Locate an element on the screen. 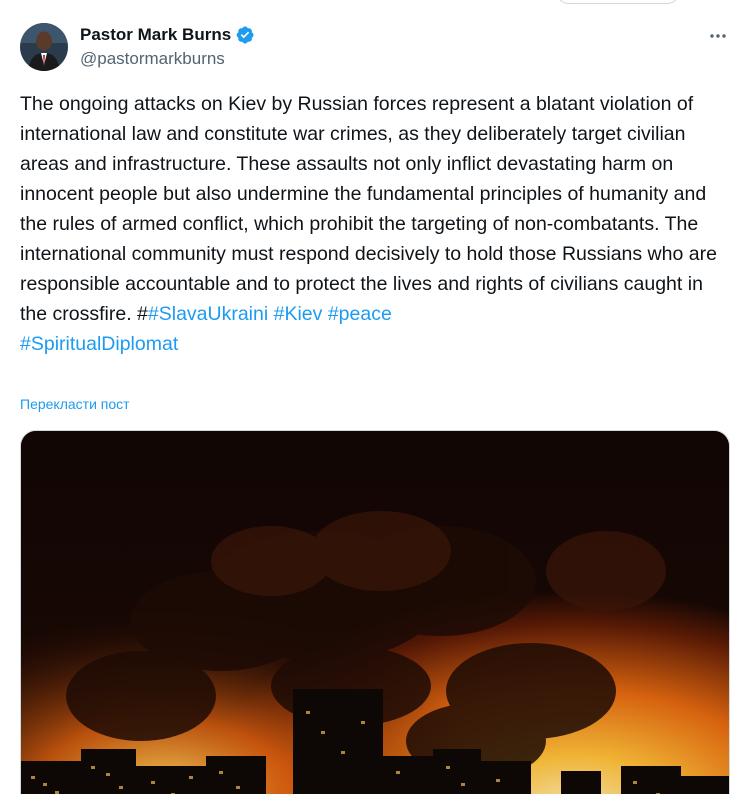 This screenshot has width=750, height=794. translate-post-link: Перекласти пост is located at coordinates (75, 404).